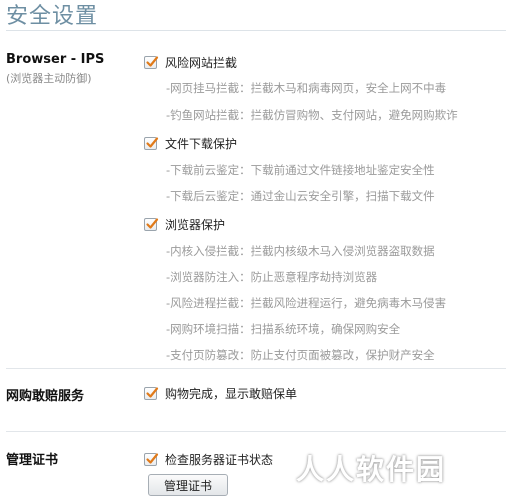 This screenshot has width=508, height=501. Describe the element at coordinates (272, 277) in the screenshot. I see `detail-item: -浏览器防注入：防止恶意程序劫持浏览器` at that location.